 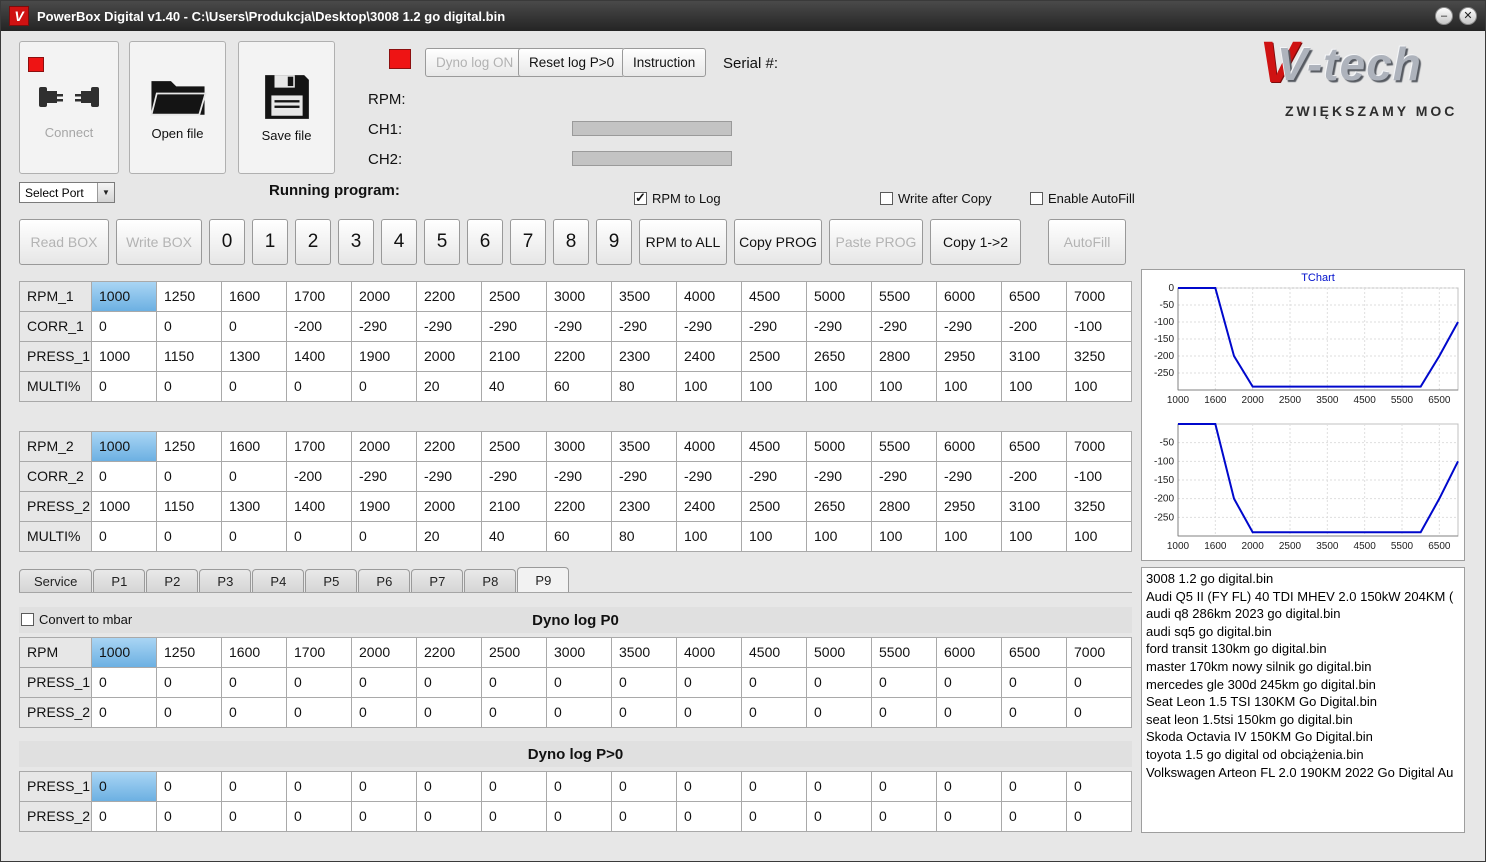 What do you see at coordinates (644, 357) in the screenshot?
I see `value-cell: 2300` at bounding box center [644, 357].